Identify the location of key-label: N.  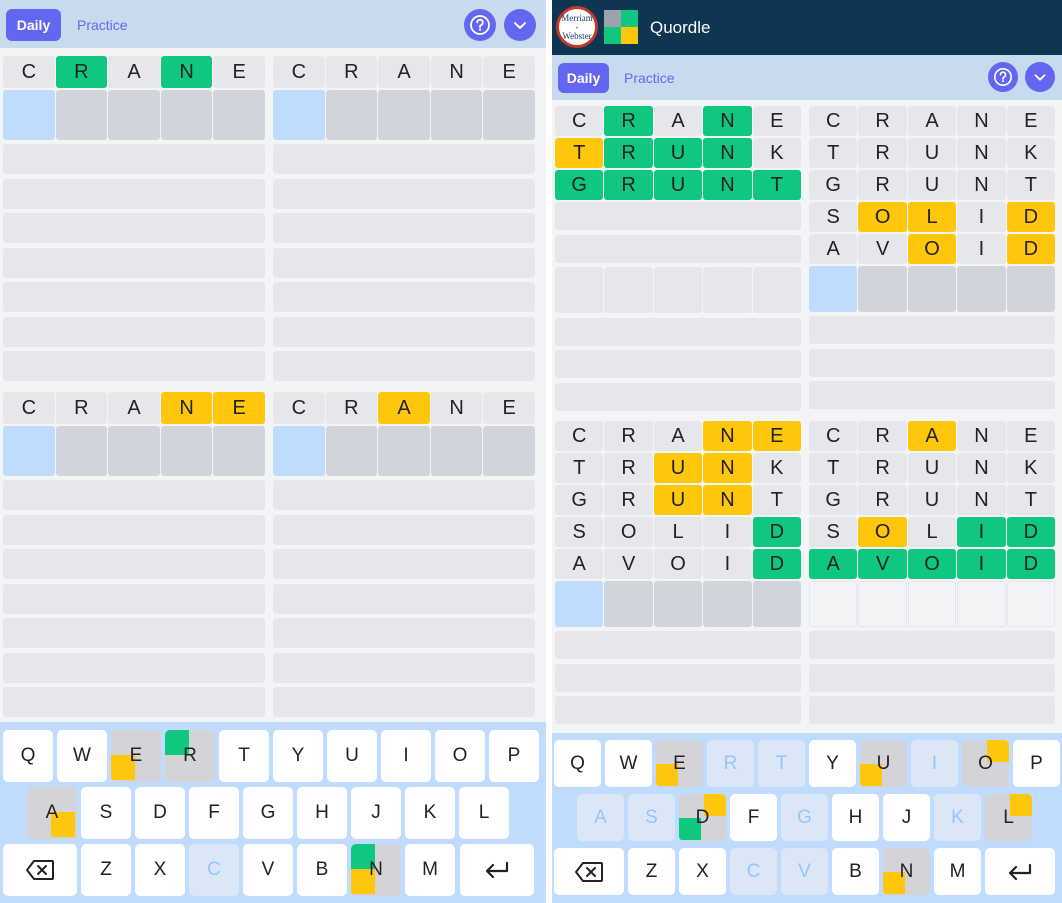
(906, 871).